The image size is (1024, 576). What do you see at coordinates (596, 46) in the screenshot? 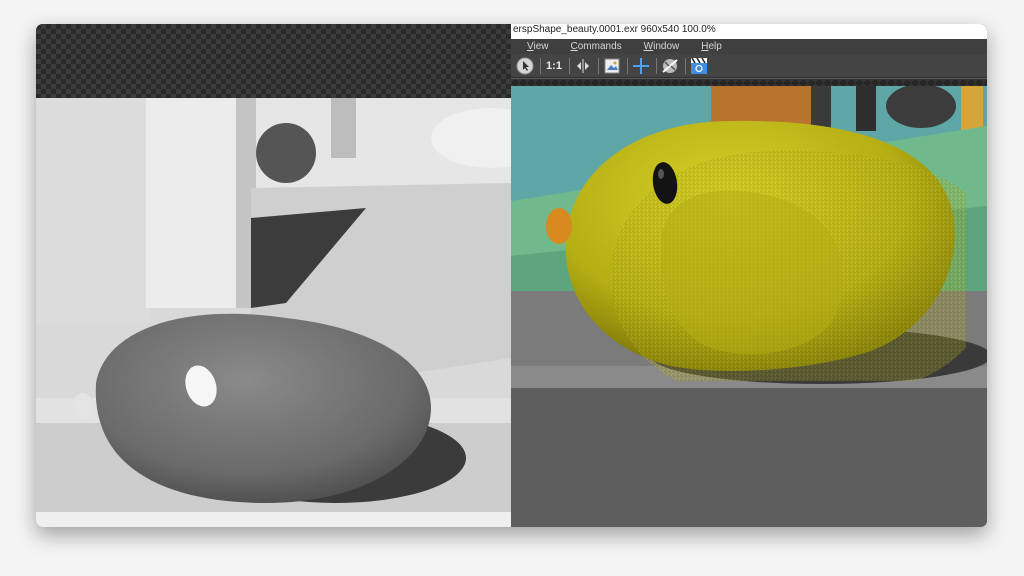
I see `menu-commands: Commands` at bounding box center [596, 46].